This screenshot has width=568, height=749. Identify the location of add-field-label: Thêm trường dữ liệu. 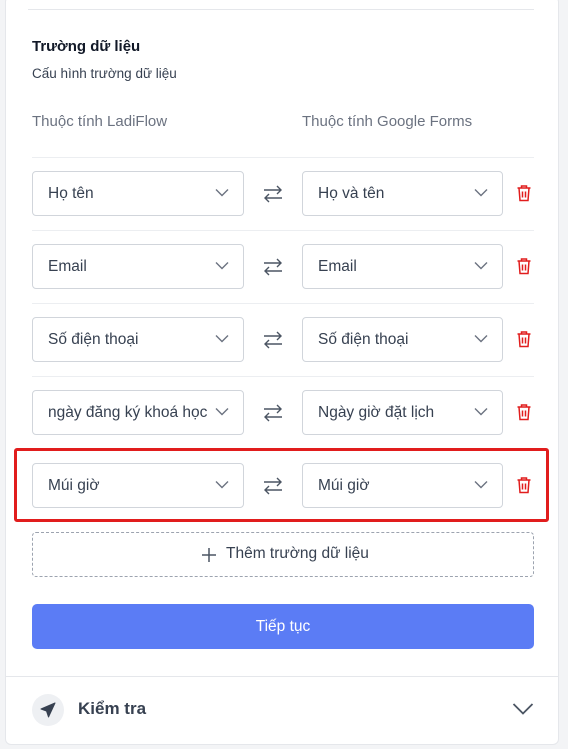
(297, 553).